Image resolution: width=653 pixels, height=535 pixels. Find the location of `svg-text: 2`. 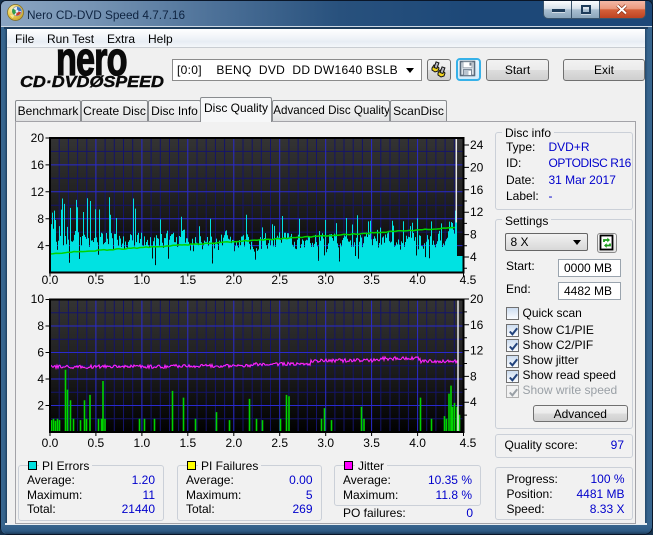

svg-text: 2 is located at coordinates (40, 406).